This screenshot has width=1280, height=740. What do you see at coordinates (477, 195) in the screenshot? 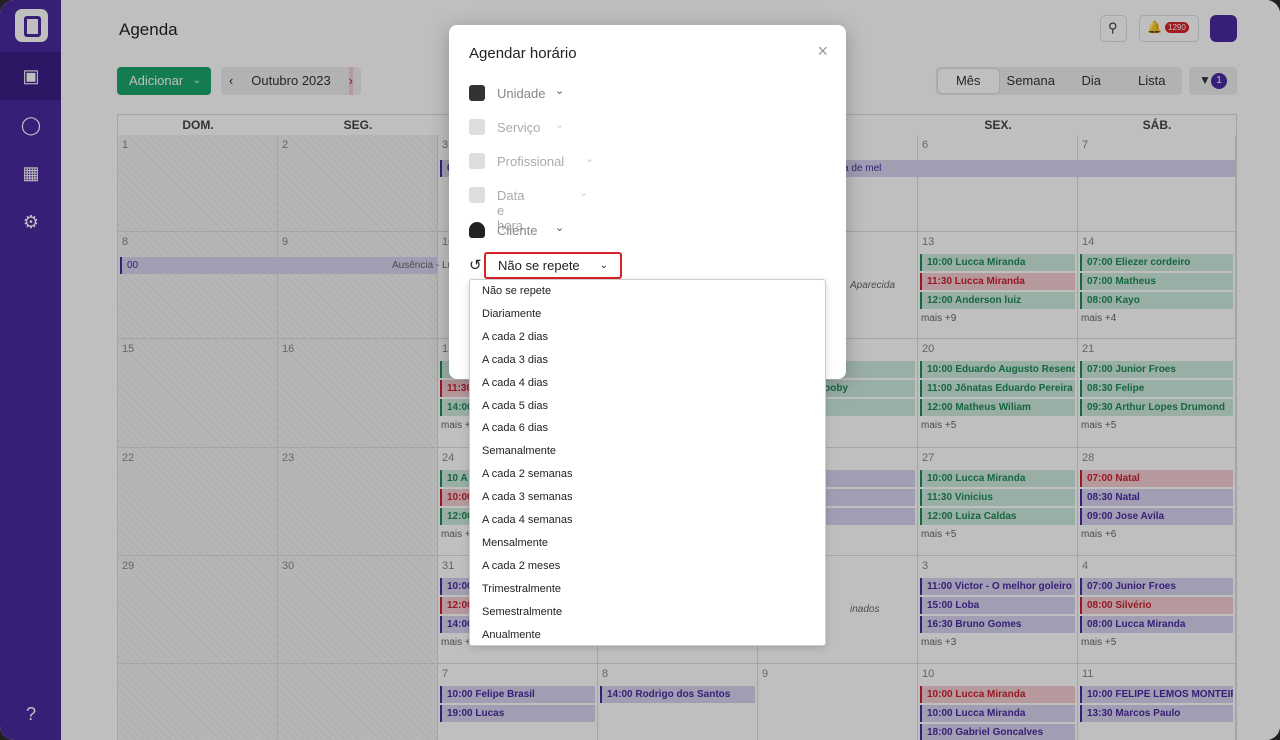
I see `calendar-icon` at bounding box center [477, 195].